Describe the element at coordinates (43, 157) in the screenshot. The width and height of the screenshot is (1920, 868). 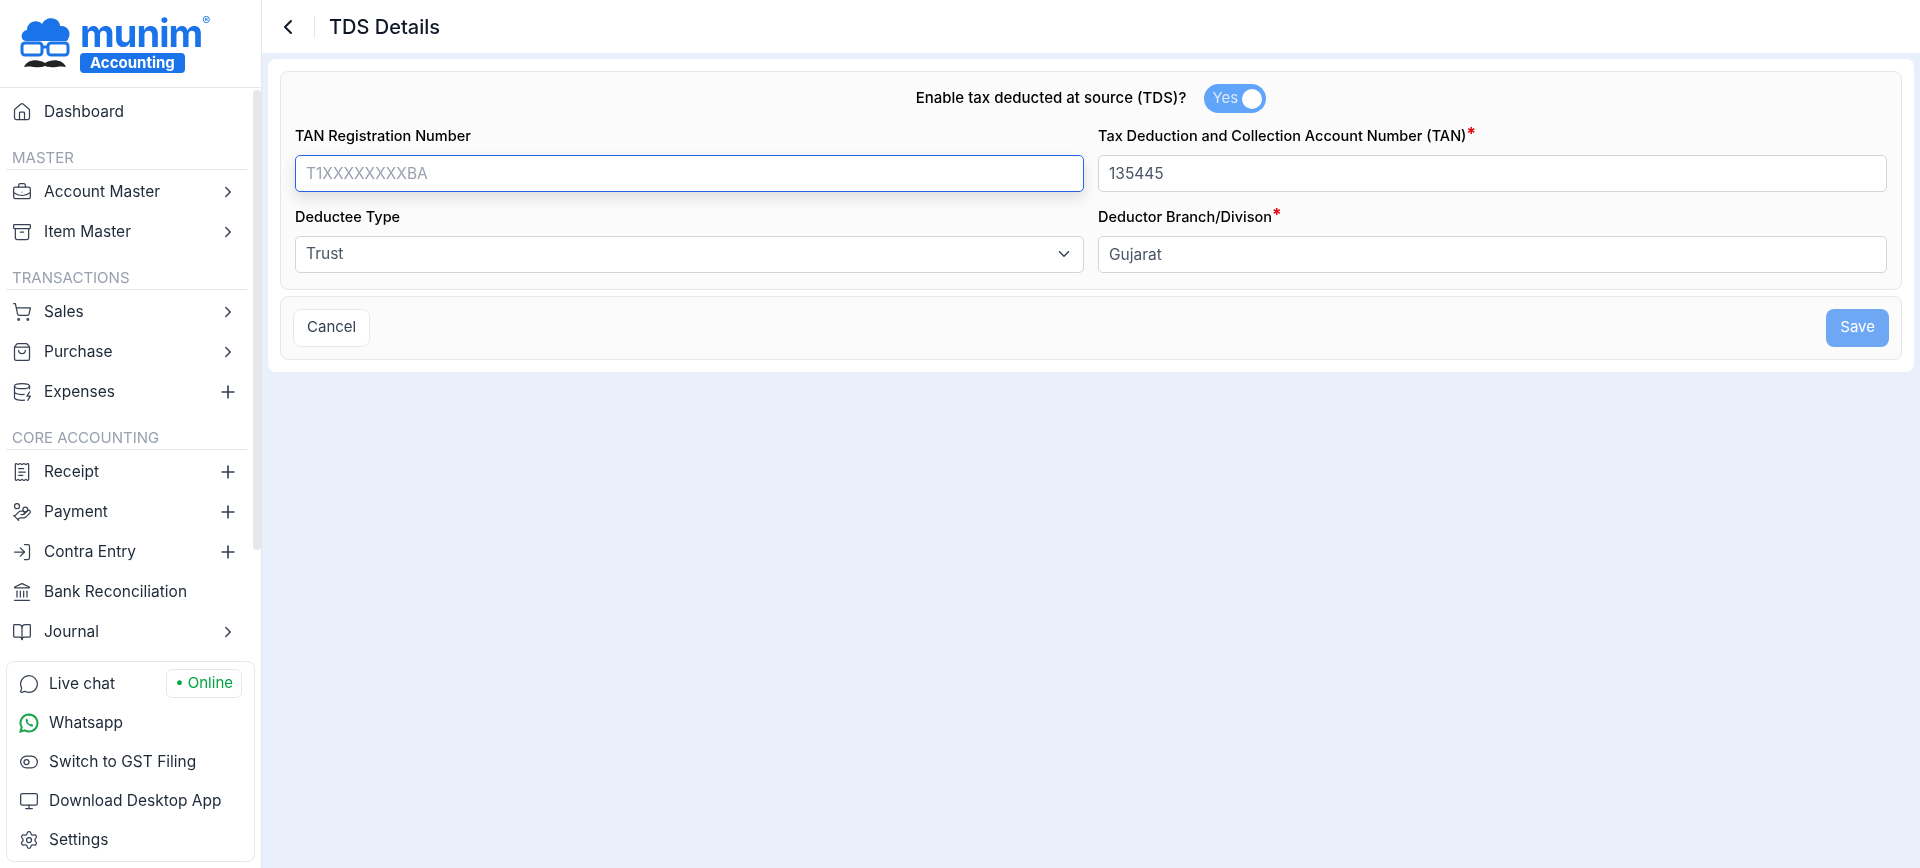
I see `section-heading: MASTER` at that location.